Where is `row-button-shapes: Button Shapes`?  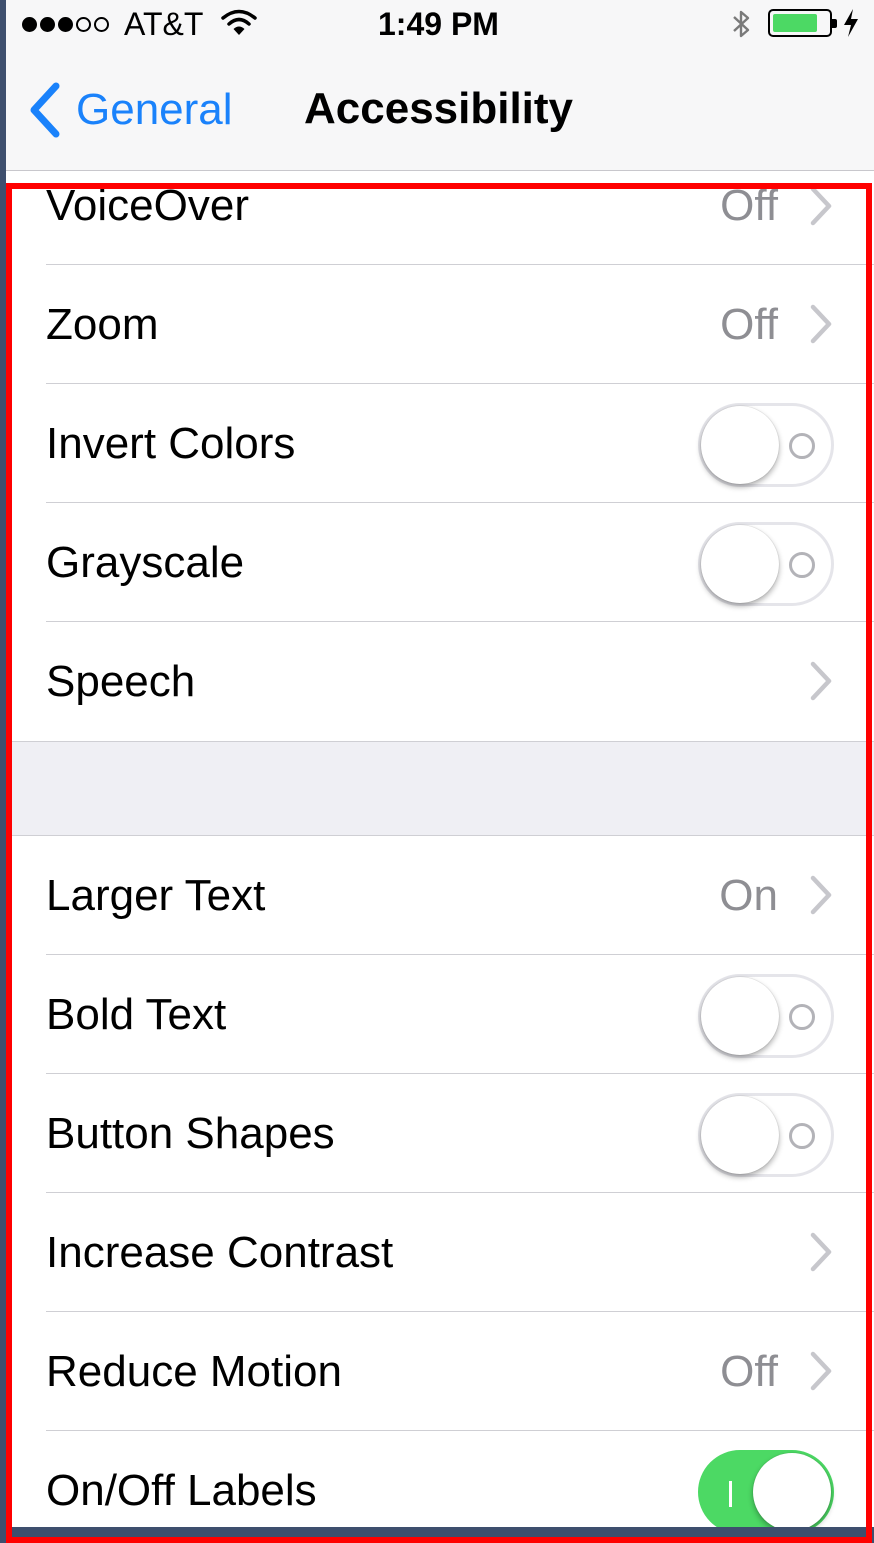
row-button-shapes: Button Shapes is located at coordinates (440, 1133).